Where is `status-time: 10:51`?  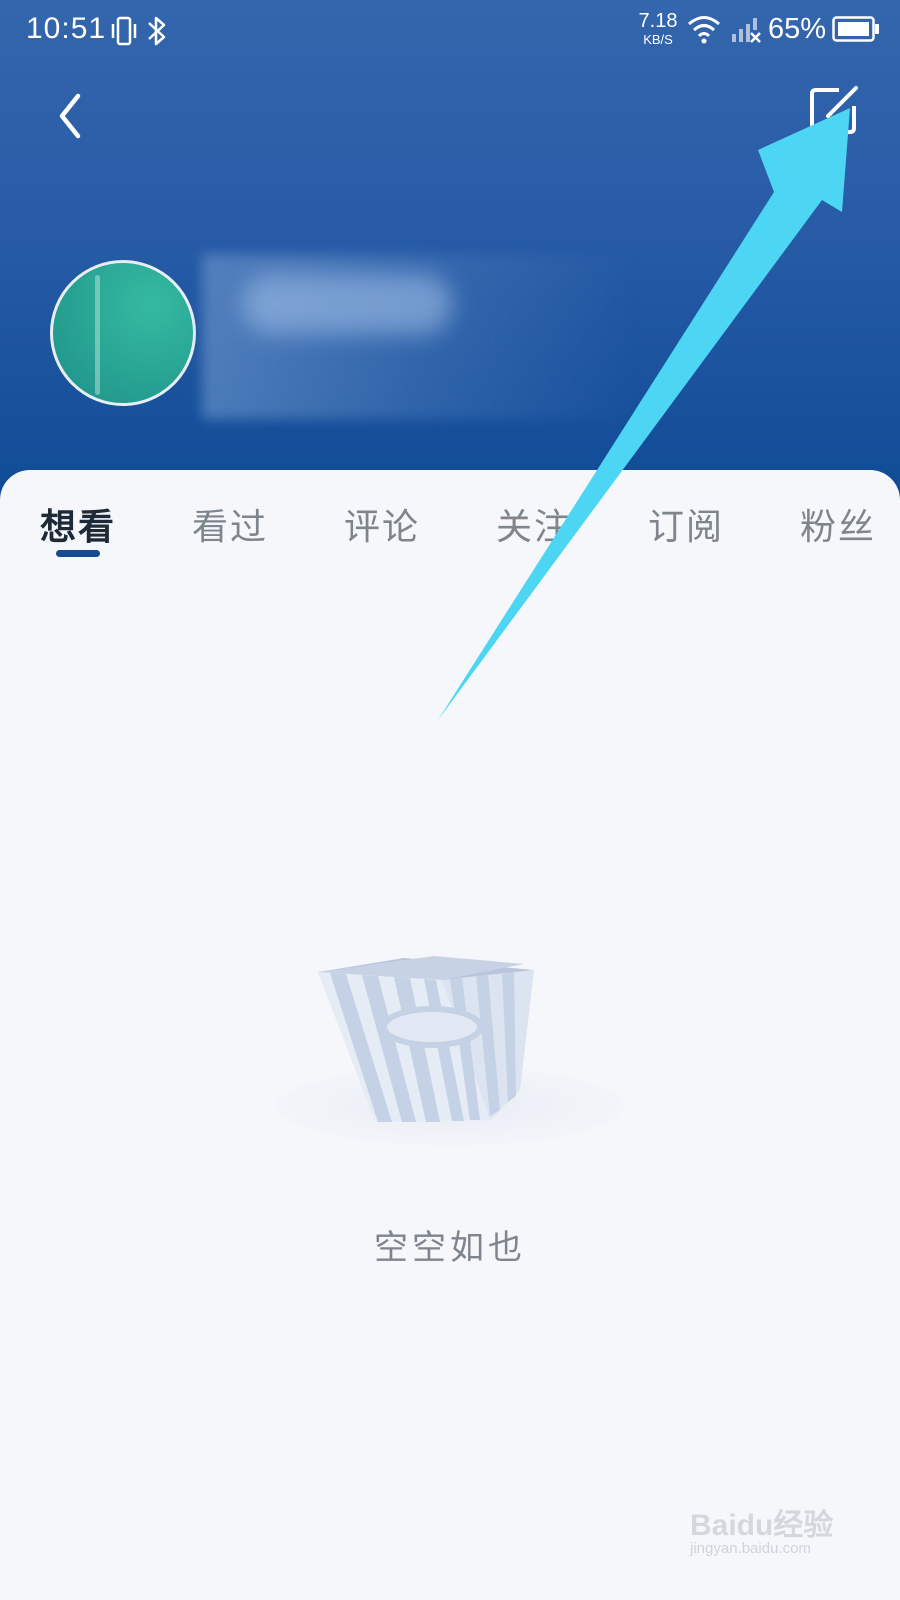
status-time: 10:51 is located at coordinates (66, 28).